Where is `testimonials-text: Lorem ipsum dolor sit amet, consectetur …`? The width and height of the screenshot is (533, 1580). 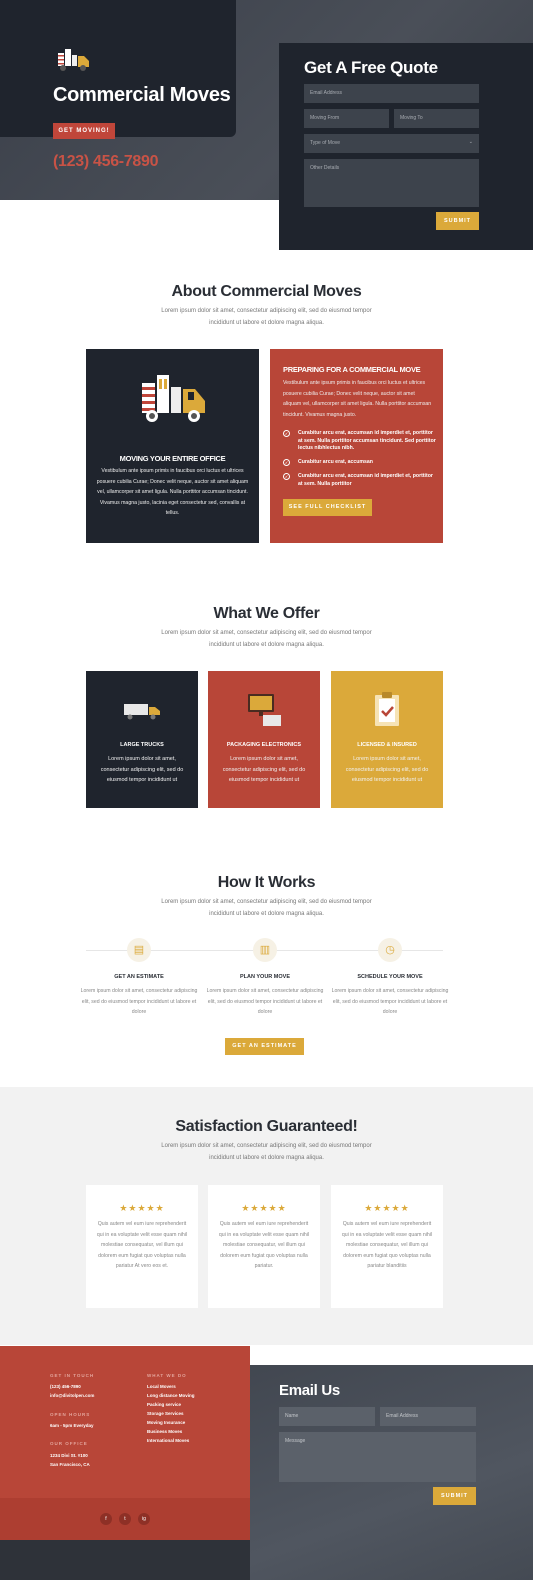
testimonials-text: Lorem ipsum dolor sit amet, consectetur … is located at coordinates (266, 1152).